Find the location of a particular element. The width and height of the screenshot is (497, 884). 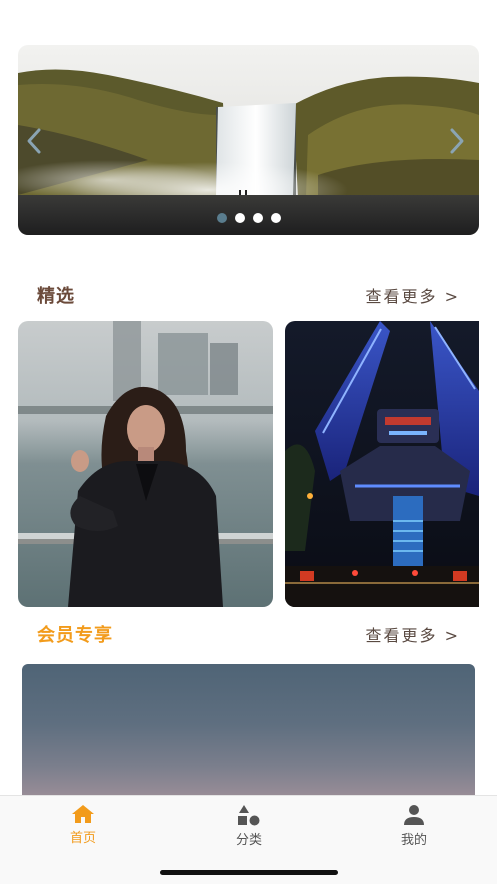

banner-pagination is located at coordinates (248, 218).